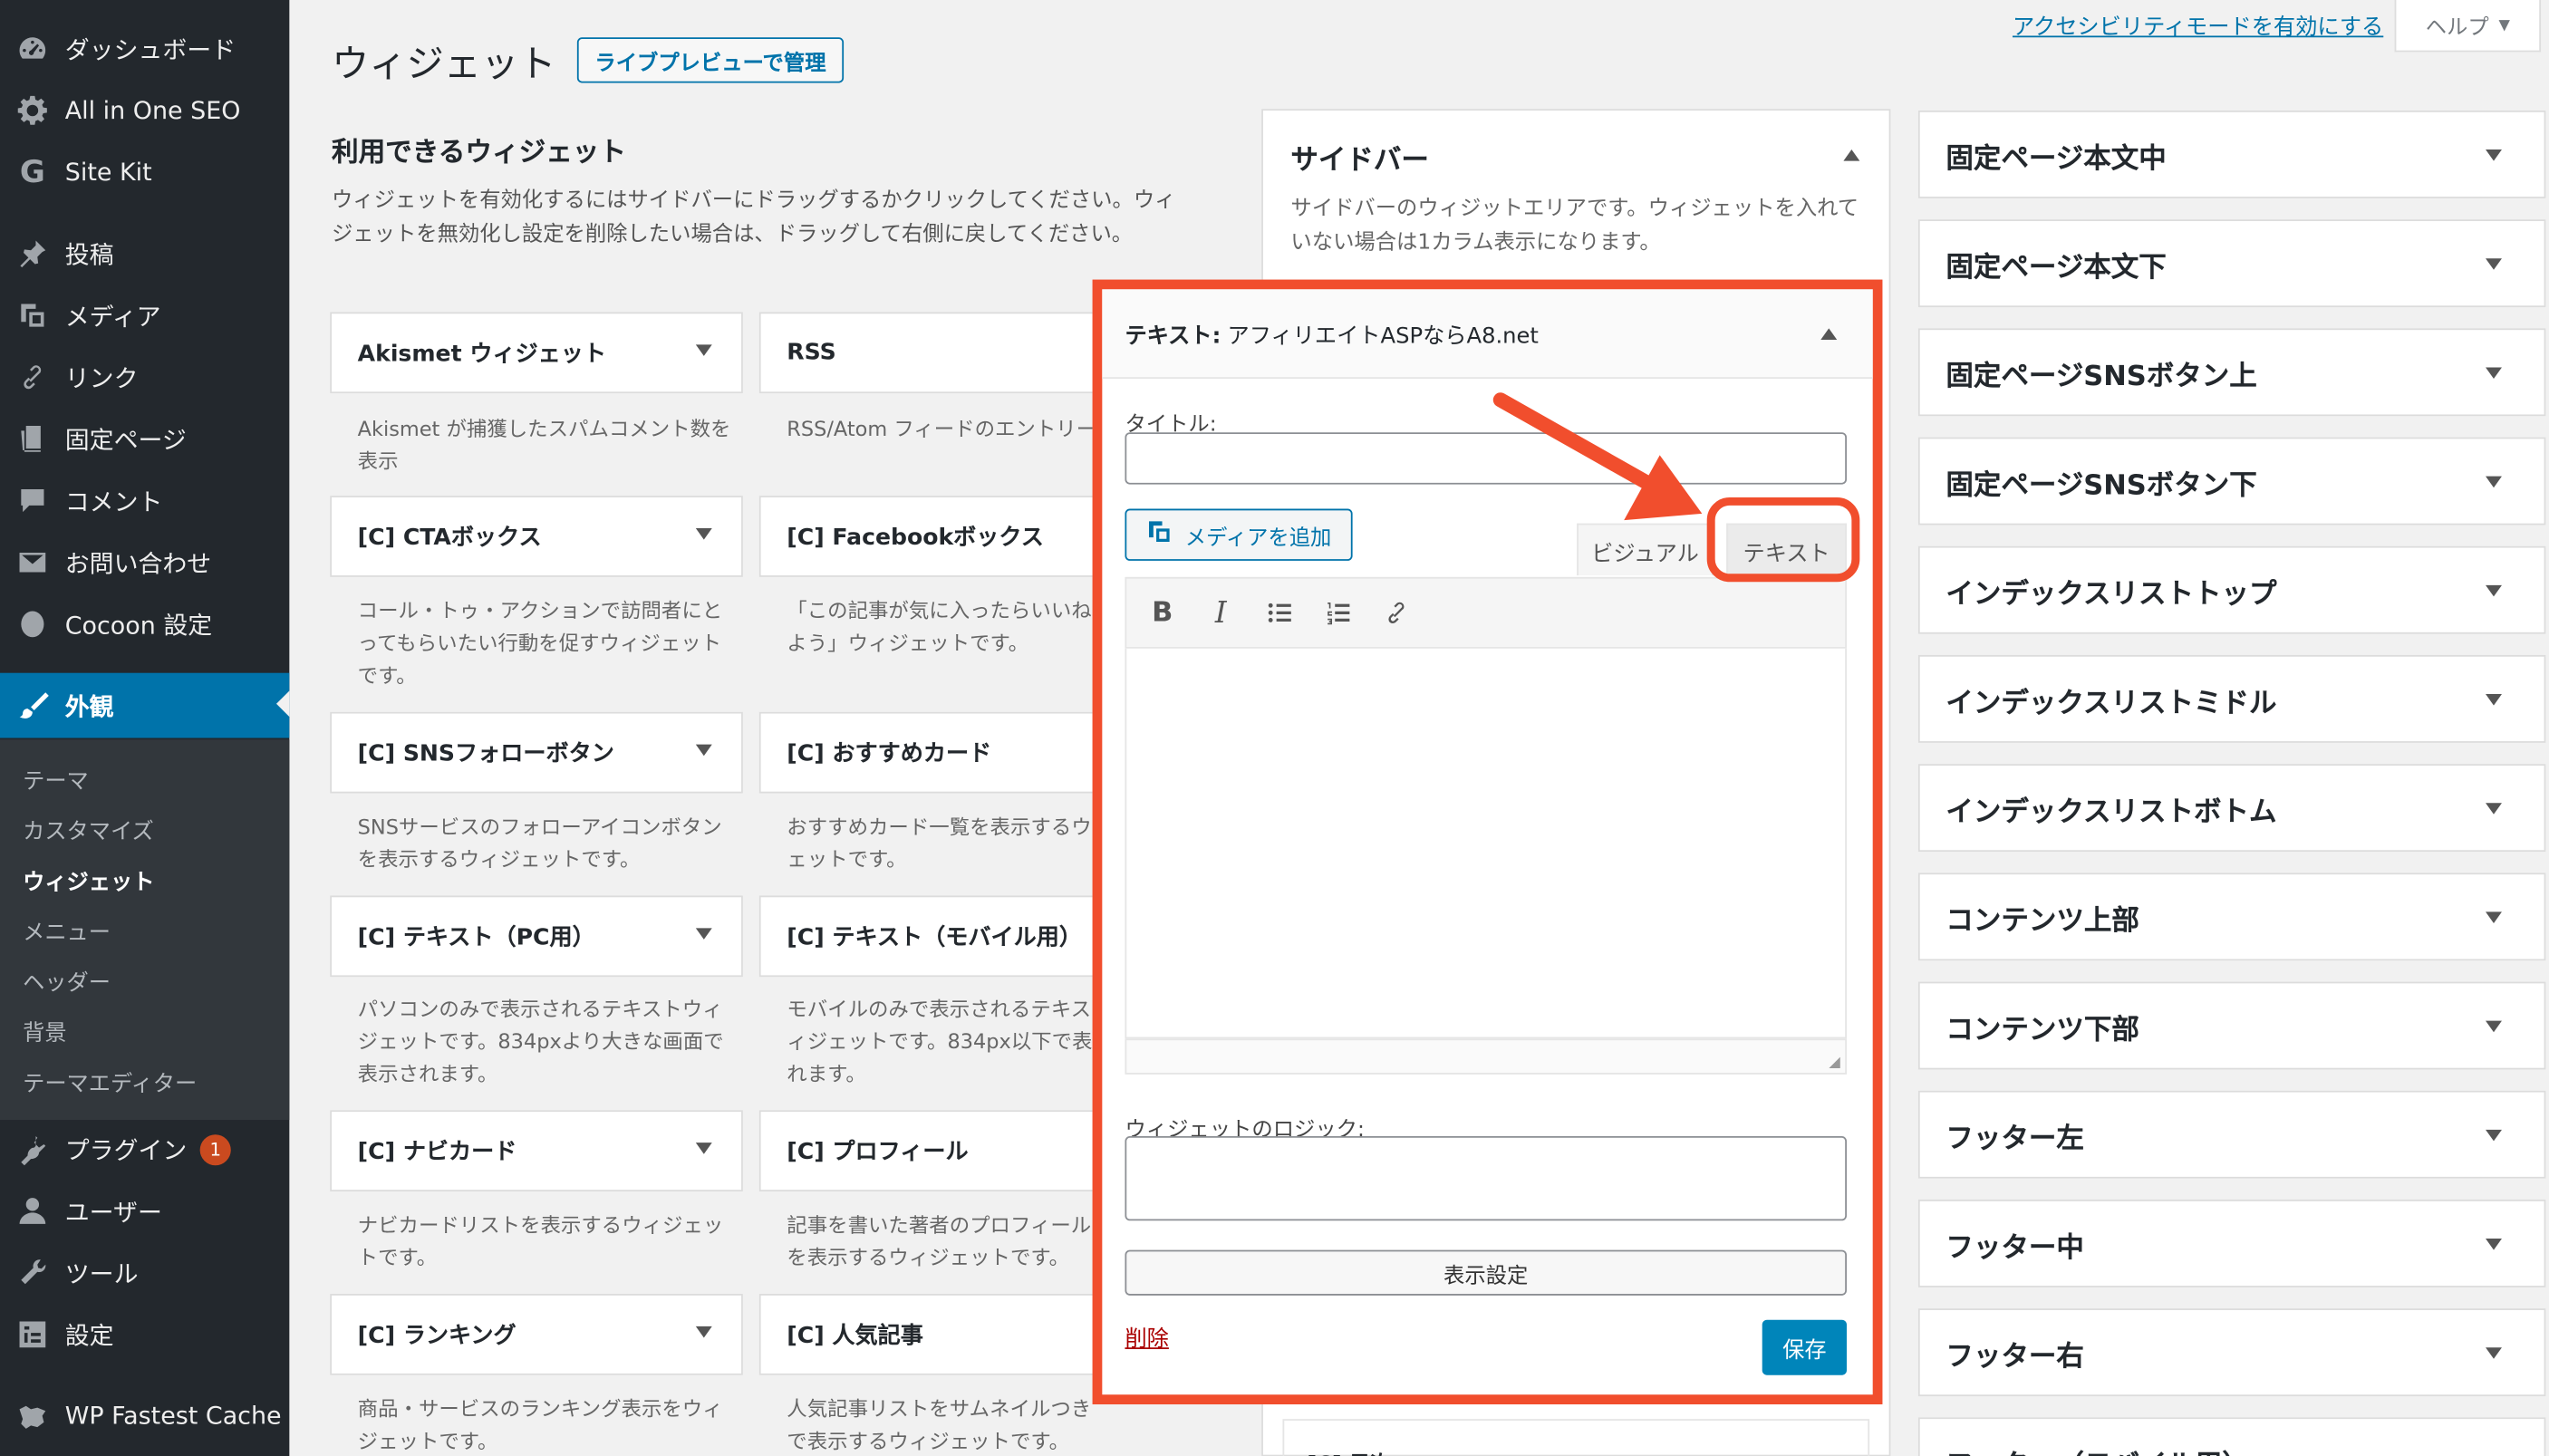 The height and width of the screenshot is (1456, 2549). I want to click on menu-posts: 投稿, so click(144, 254).